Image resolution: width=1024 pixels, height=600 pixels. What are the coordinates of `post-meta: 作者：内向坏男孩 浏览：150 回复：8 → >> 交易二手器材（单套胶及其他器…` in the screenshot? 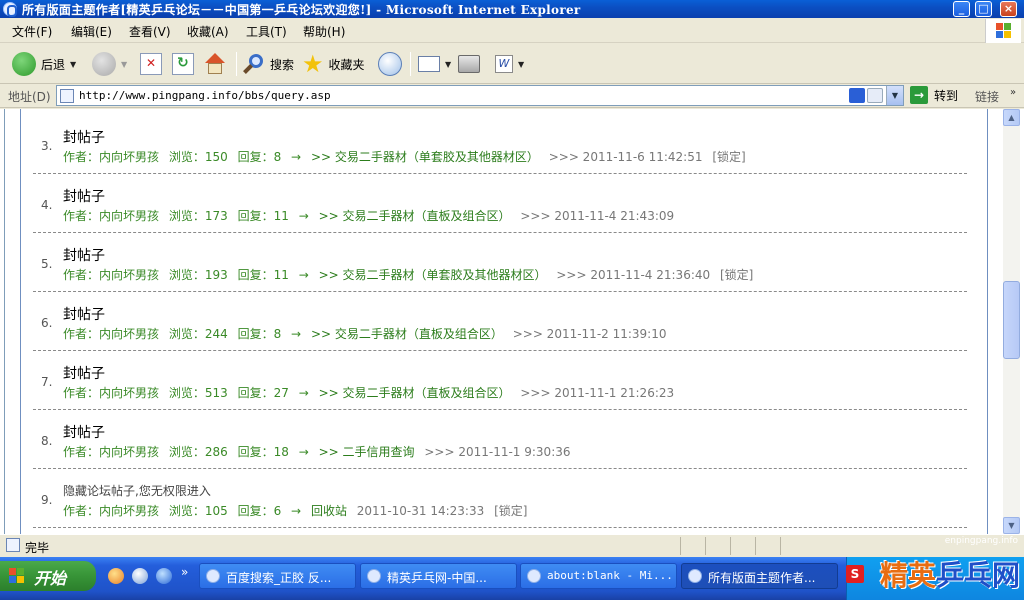 It's located at (407, 156).